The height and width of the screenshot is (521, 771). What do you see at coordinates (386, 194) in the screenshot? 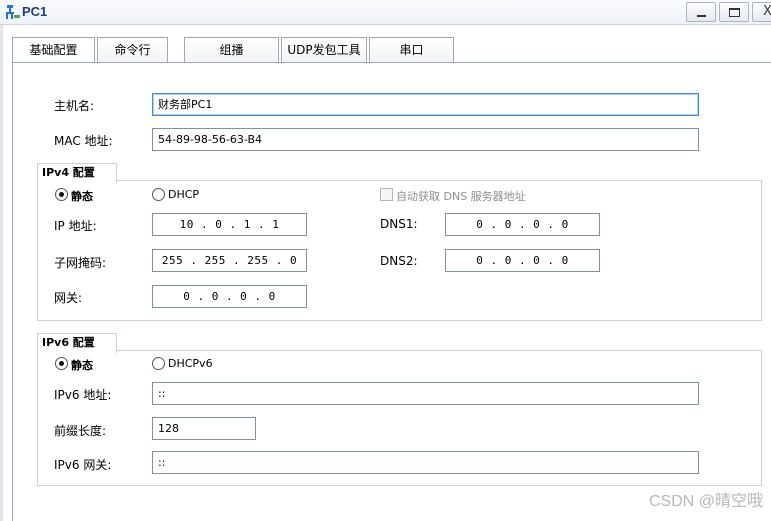
I see `auto-dns-checkbox` at bounding box center [386, 194].